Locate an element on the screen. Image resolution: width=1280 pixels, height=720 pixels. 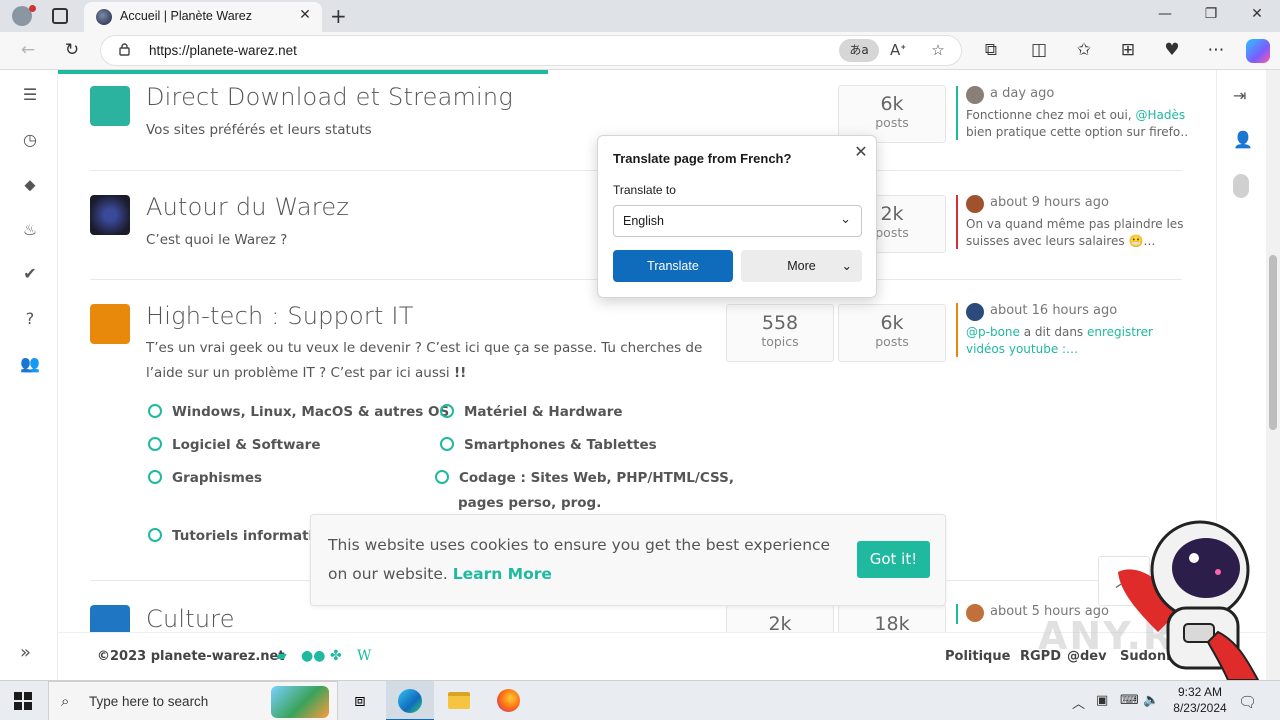
tray-app-icon: ▣ is located at coordinates (1102, 700).